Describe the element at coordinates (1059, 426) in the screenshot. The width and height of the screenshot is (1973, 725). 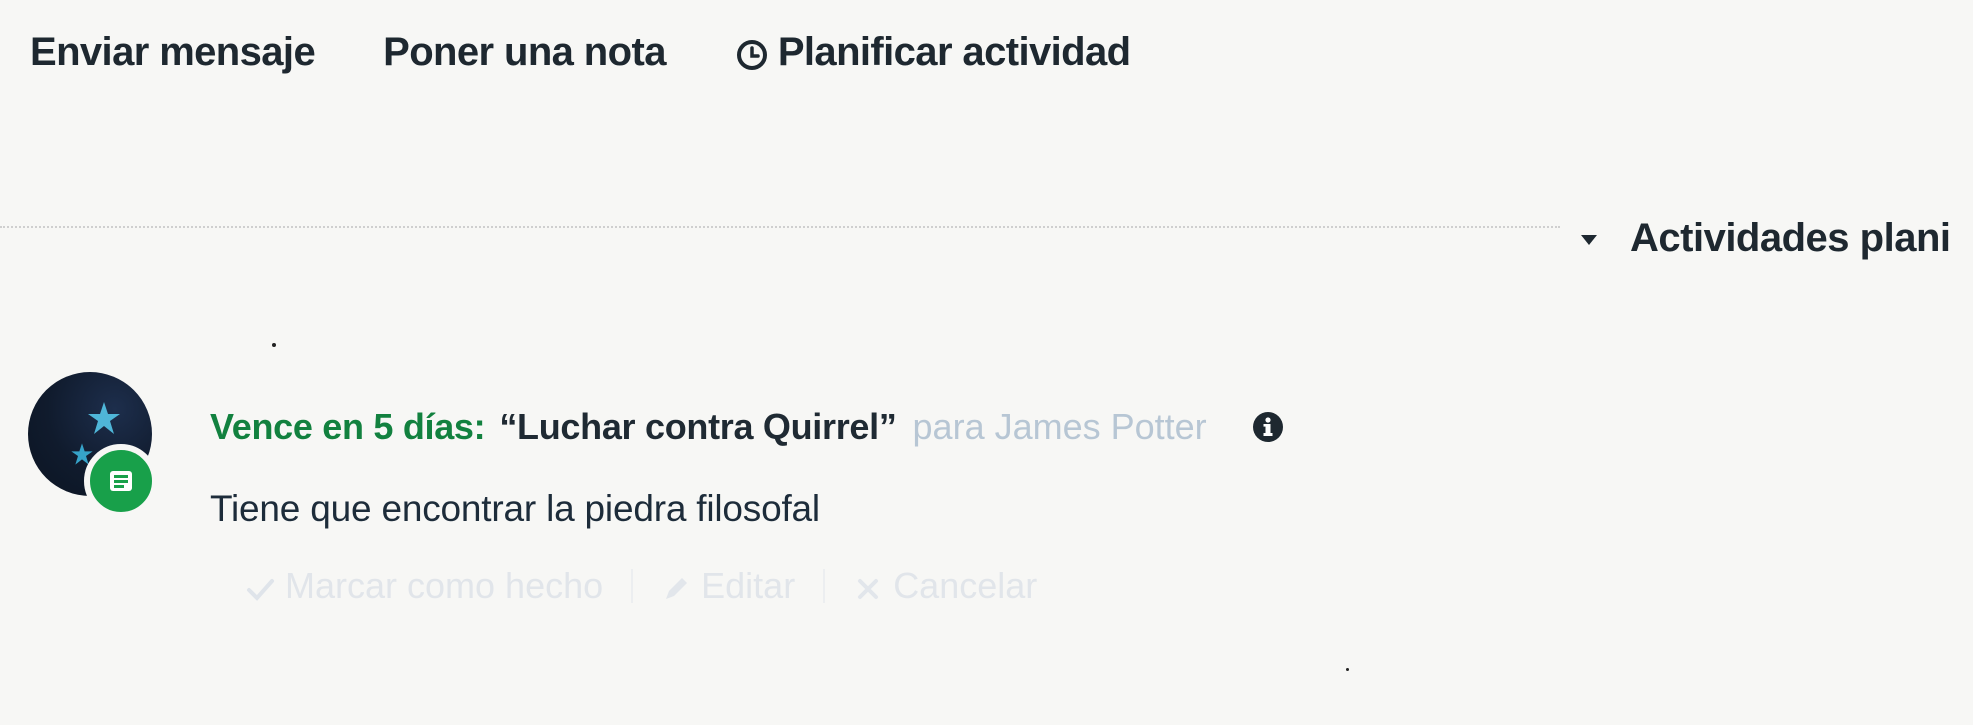
I see `activity-assignee: para James Potter` at that location.